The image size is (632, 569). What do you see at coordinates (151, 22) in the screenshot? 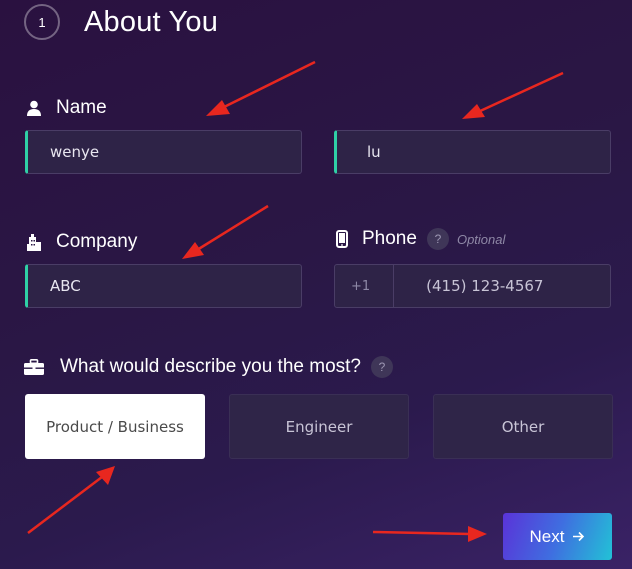
I see `page-title: About You` at bounding box center [151, 22].